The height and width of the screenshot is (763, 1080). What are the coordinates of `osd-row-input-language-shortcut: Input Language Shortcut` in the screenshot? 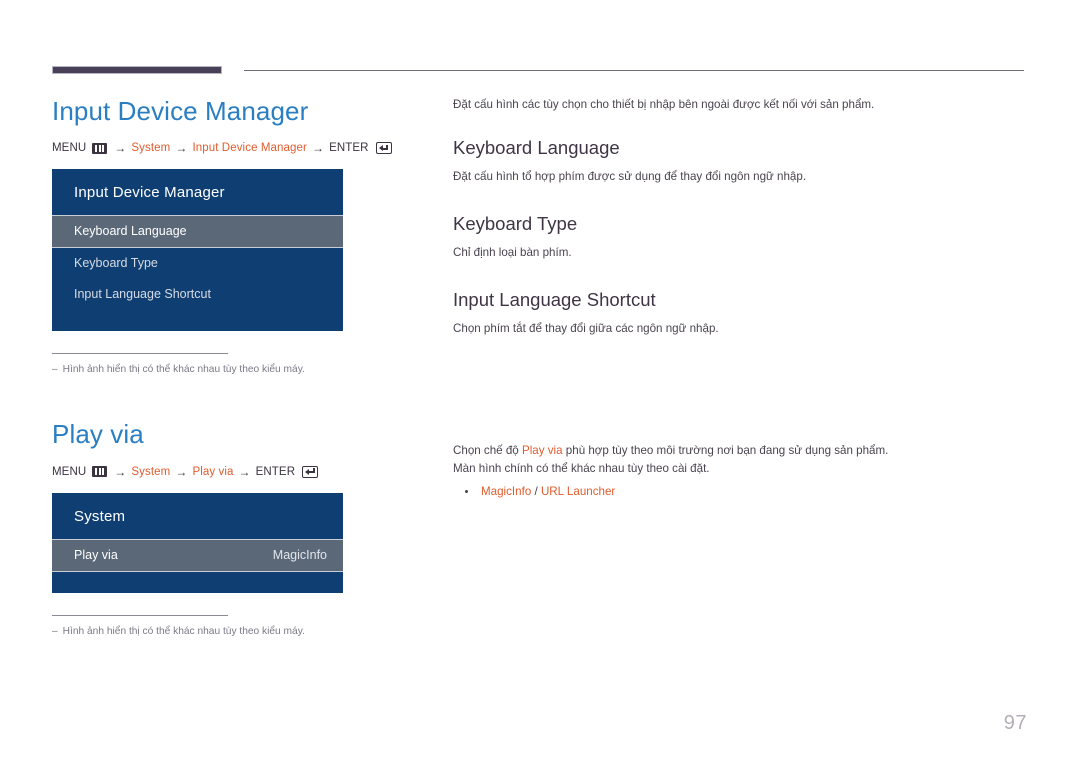 It's located at (197, 294).